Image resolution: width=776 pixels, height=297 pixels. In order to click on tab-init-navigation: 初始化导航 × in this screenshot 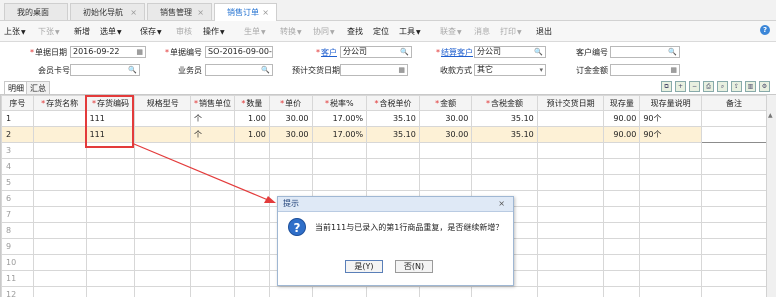, I will do `click(107, 11)`.